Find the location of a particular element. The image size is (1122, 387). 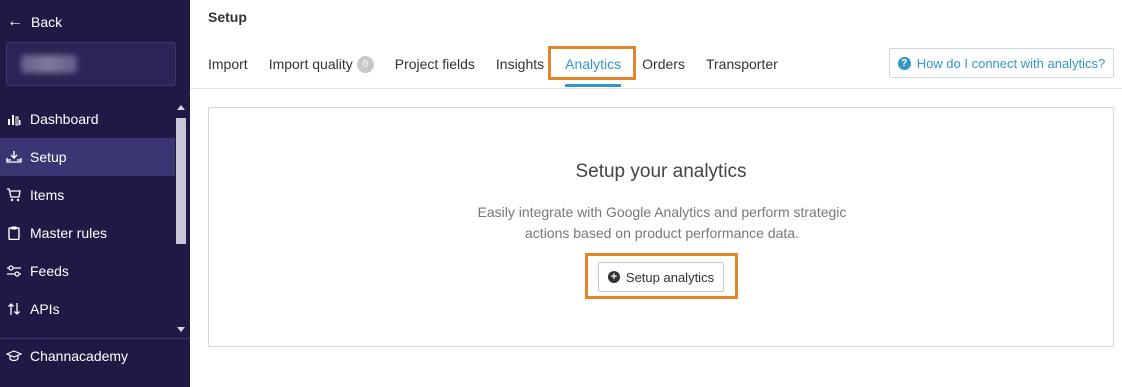

tab-label: Analytics is located at coordinates (593, 64).